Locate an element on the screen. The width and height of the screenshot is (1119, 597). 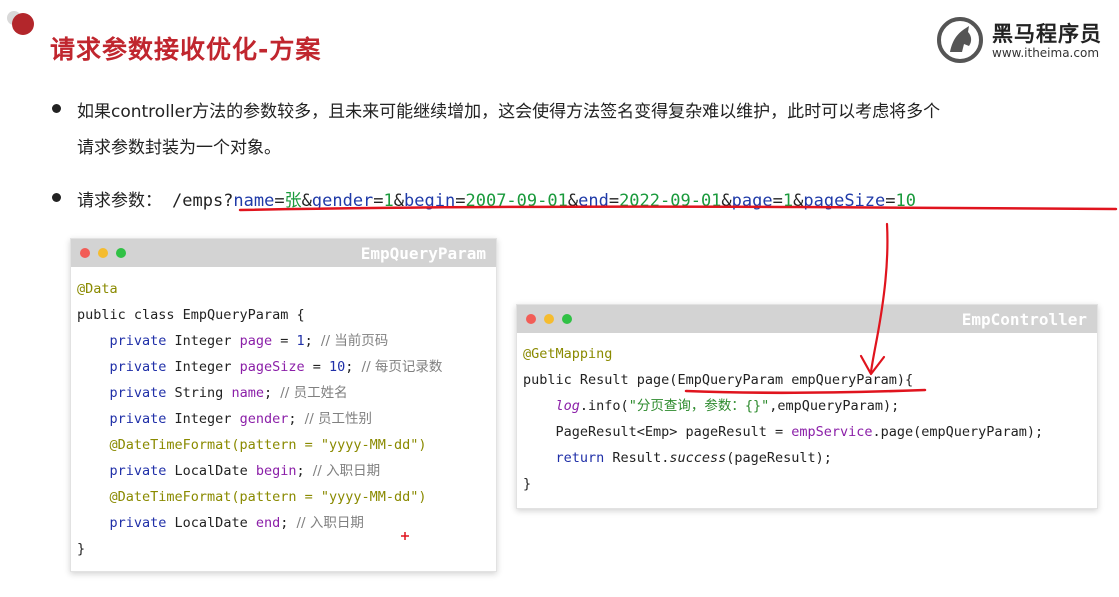
url-value: 10 is located at coordinates (905, 201).